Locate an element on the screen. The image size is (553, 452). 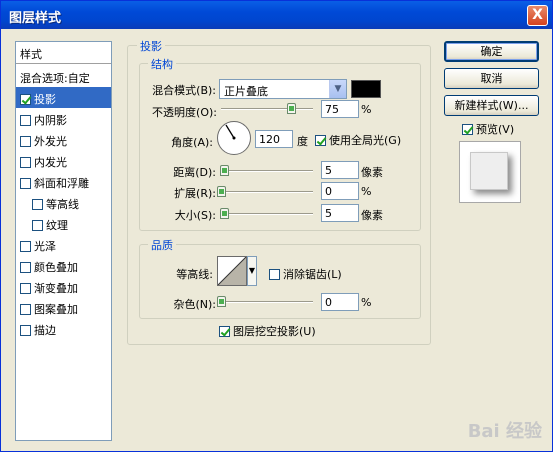
styles-item-label: 等高线 is located at coordinates (62, 204).